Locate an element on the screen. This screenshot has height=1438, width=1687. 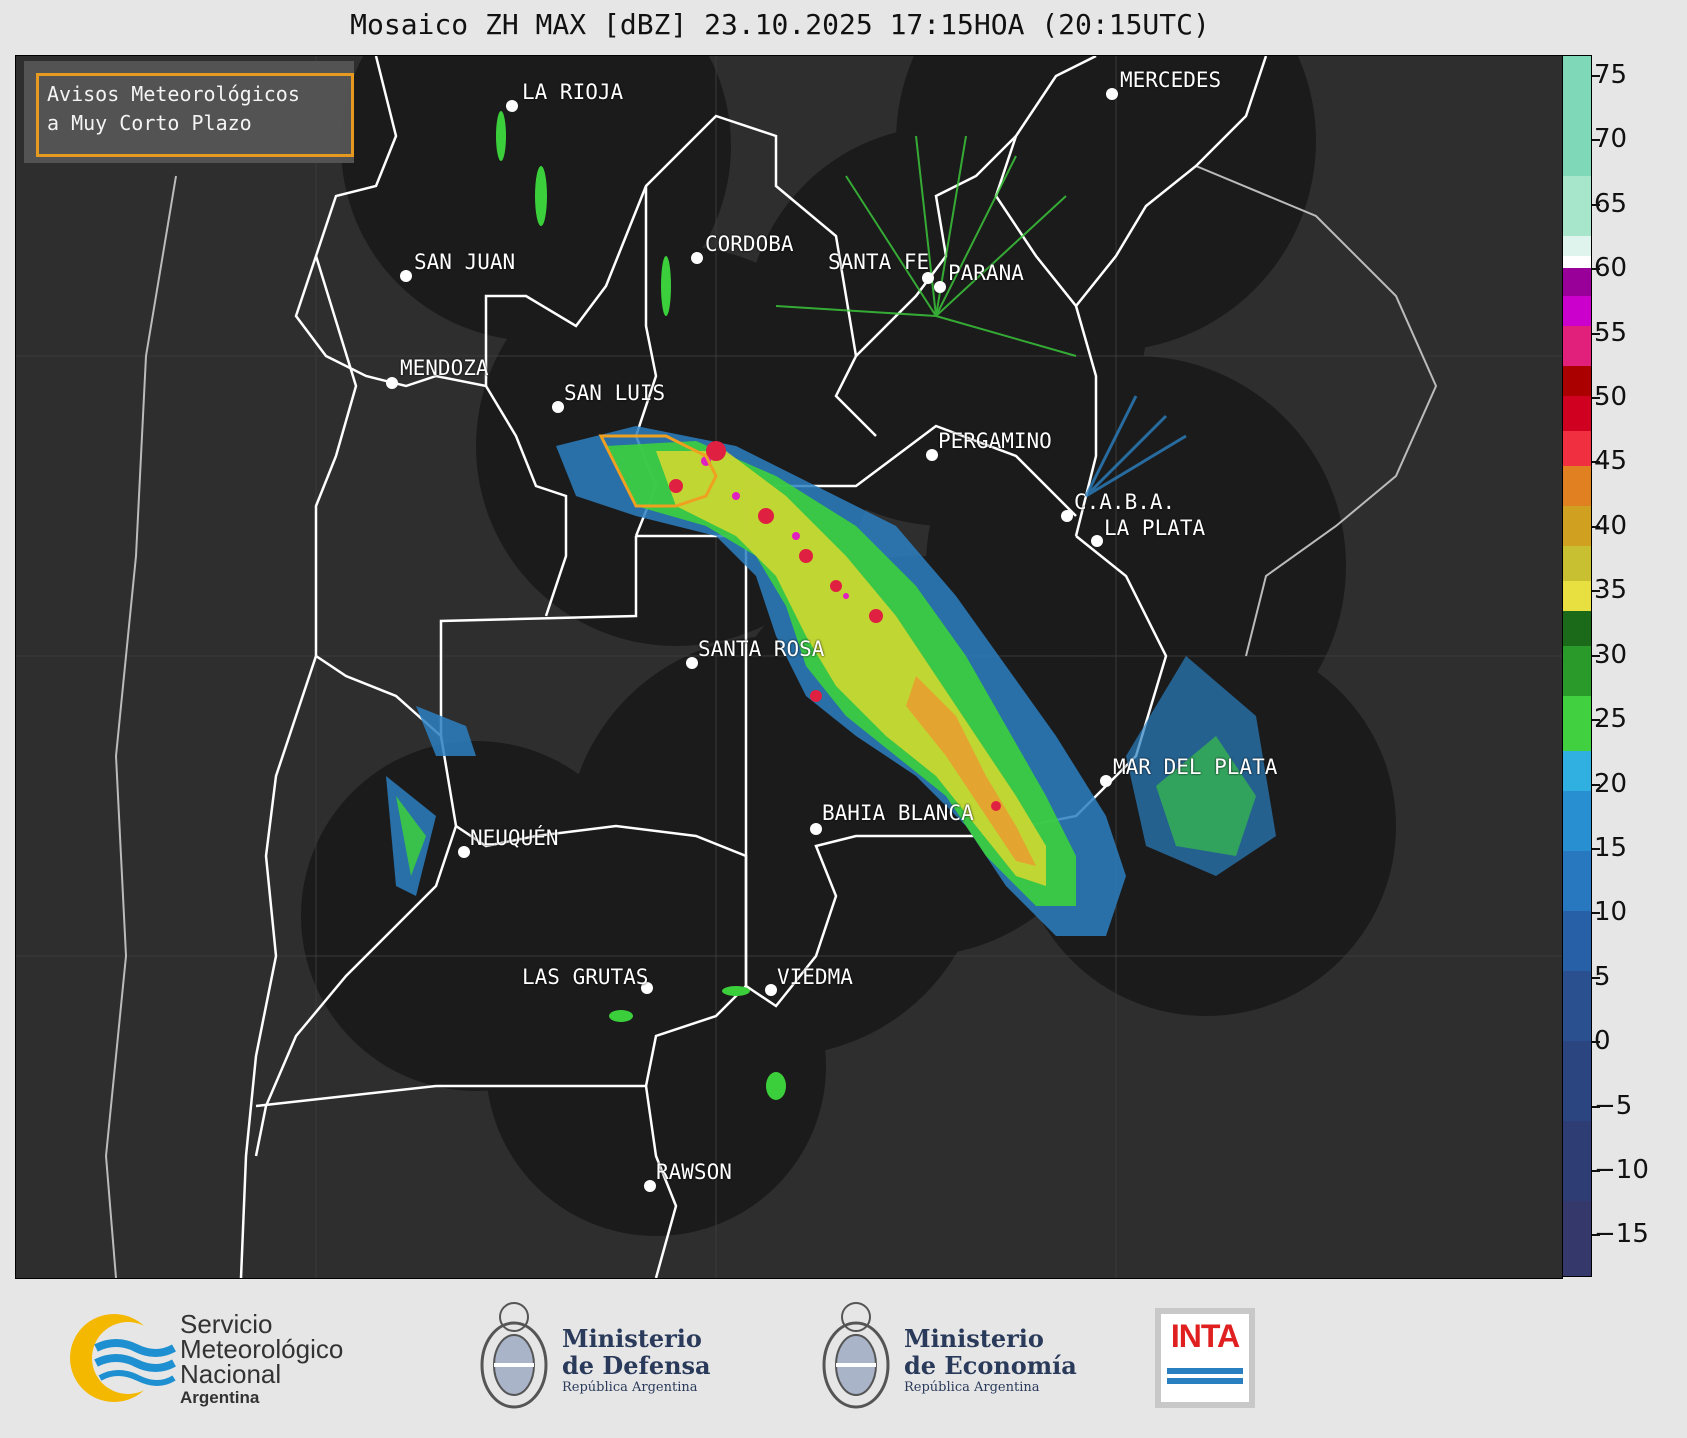
dbz-colorbar is located at coordinates (1577, 666).